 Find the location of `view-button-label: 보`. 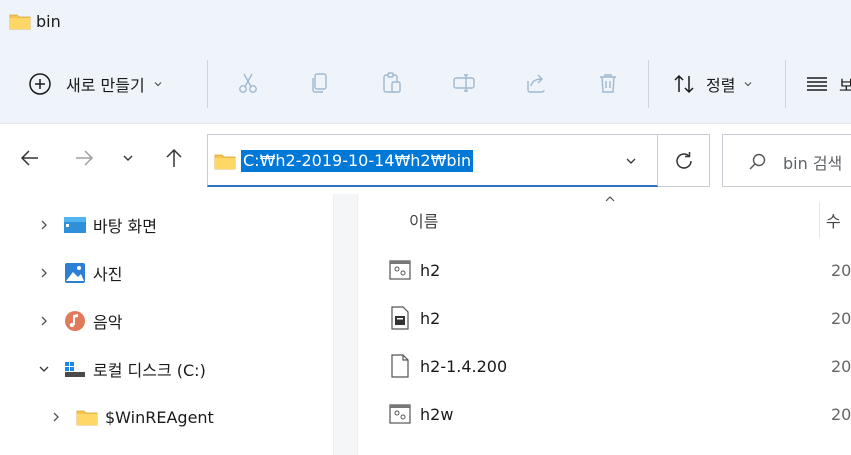

view-button-label: 보 is located at coordinates (845, 85).